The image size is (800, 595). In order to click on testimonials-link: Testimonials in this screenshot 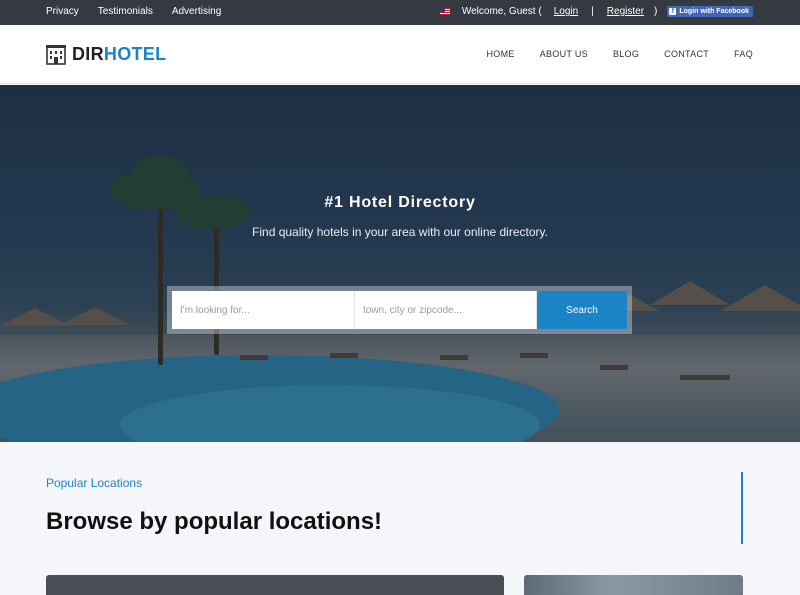, I will do `click(125, 11)`.